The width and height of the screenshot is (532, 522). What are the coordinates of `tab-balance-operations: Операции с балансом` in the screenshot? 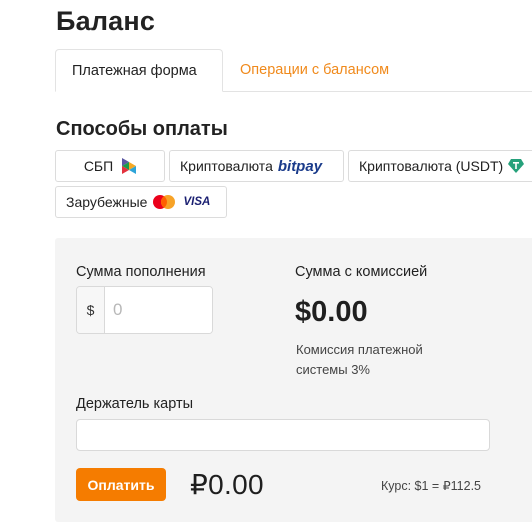 It's located at (314, 70).